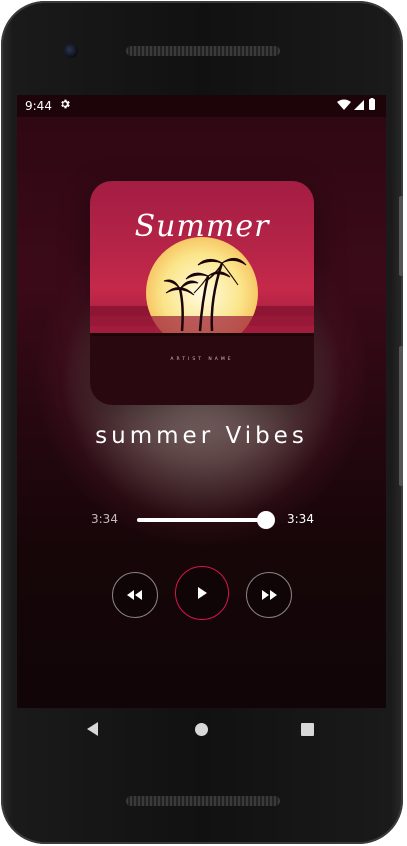 The image size is (407, 846). I want to click on status-icons, so click(356, 104).